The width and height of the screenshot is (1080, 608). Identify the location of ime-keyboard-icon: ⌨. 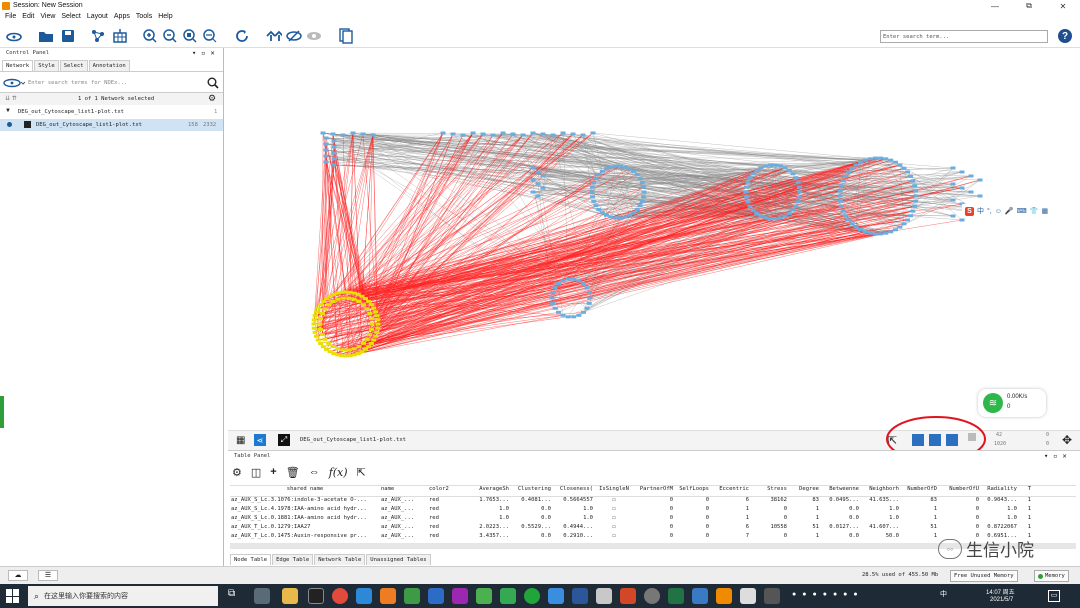
(1022, 211).